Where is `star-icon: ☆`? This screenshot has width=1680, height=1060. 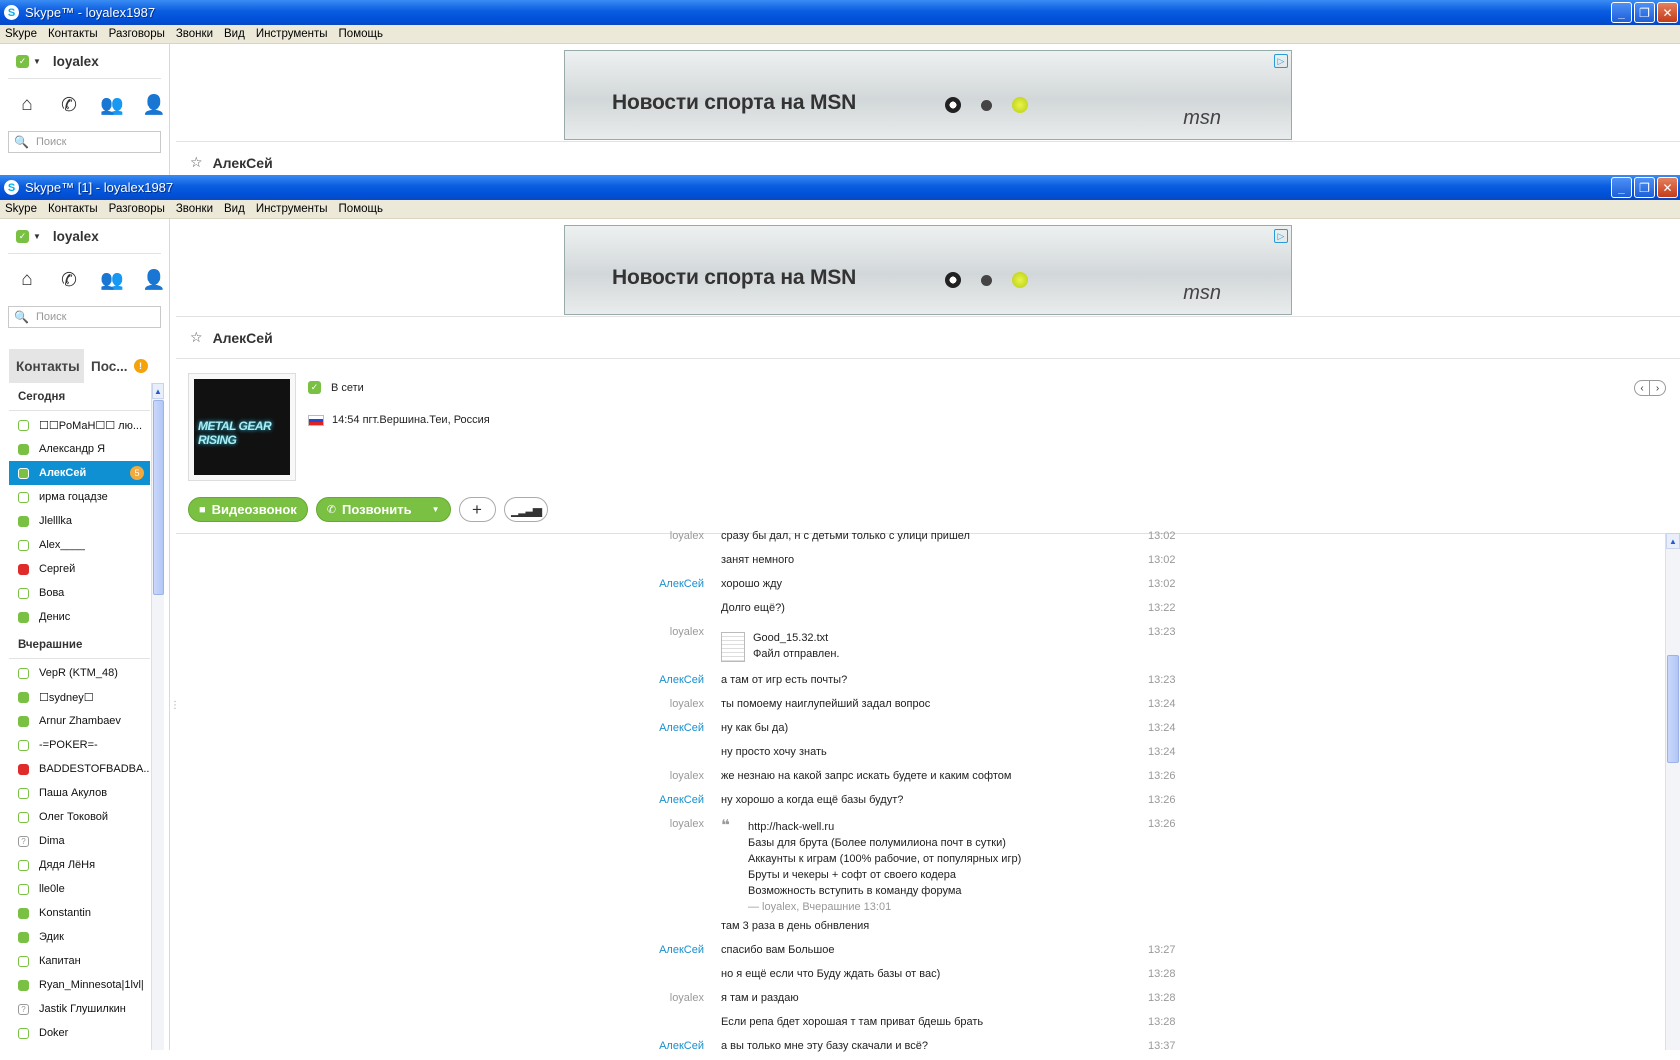 star-icon: ☆ is located at coordinates (196, 337).